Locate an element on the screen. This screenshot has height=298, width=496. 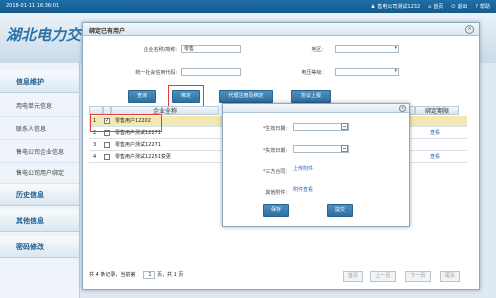
modal-title: 绑定已有用户 is located at coordinates (107, 31).